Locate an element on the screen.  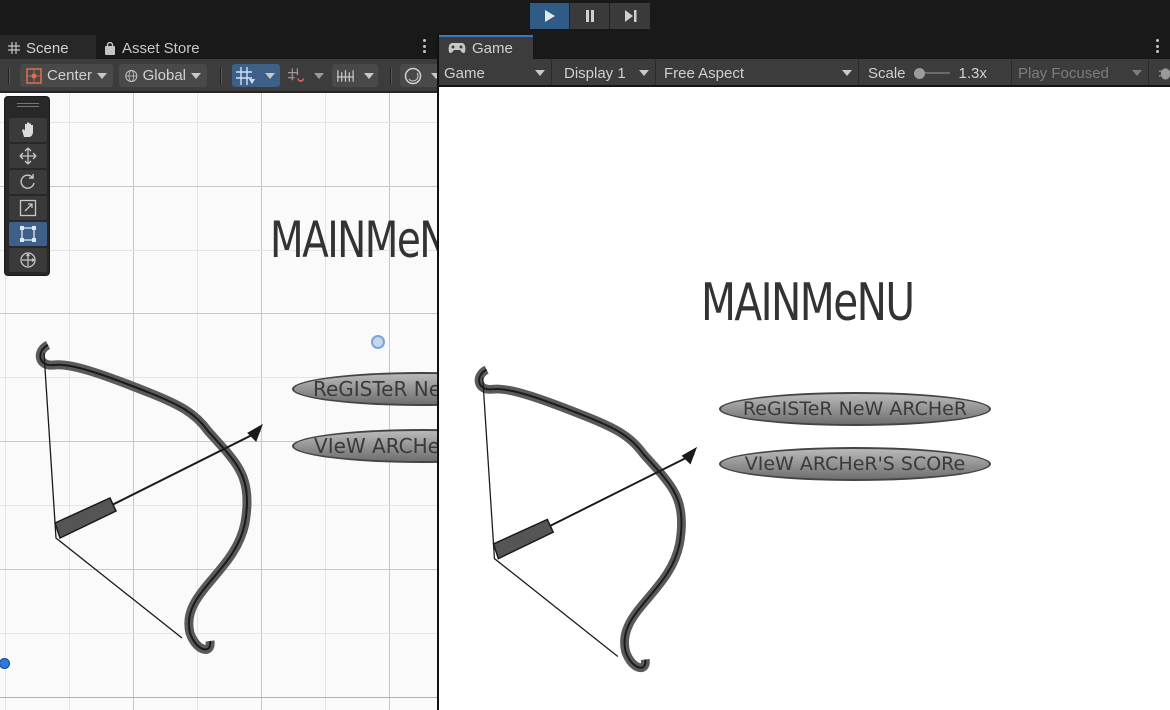
tab-asset-store-label: Asset Store is located at coordinates (161, 48).